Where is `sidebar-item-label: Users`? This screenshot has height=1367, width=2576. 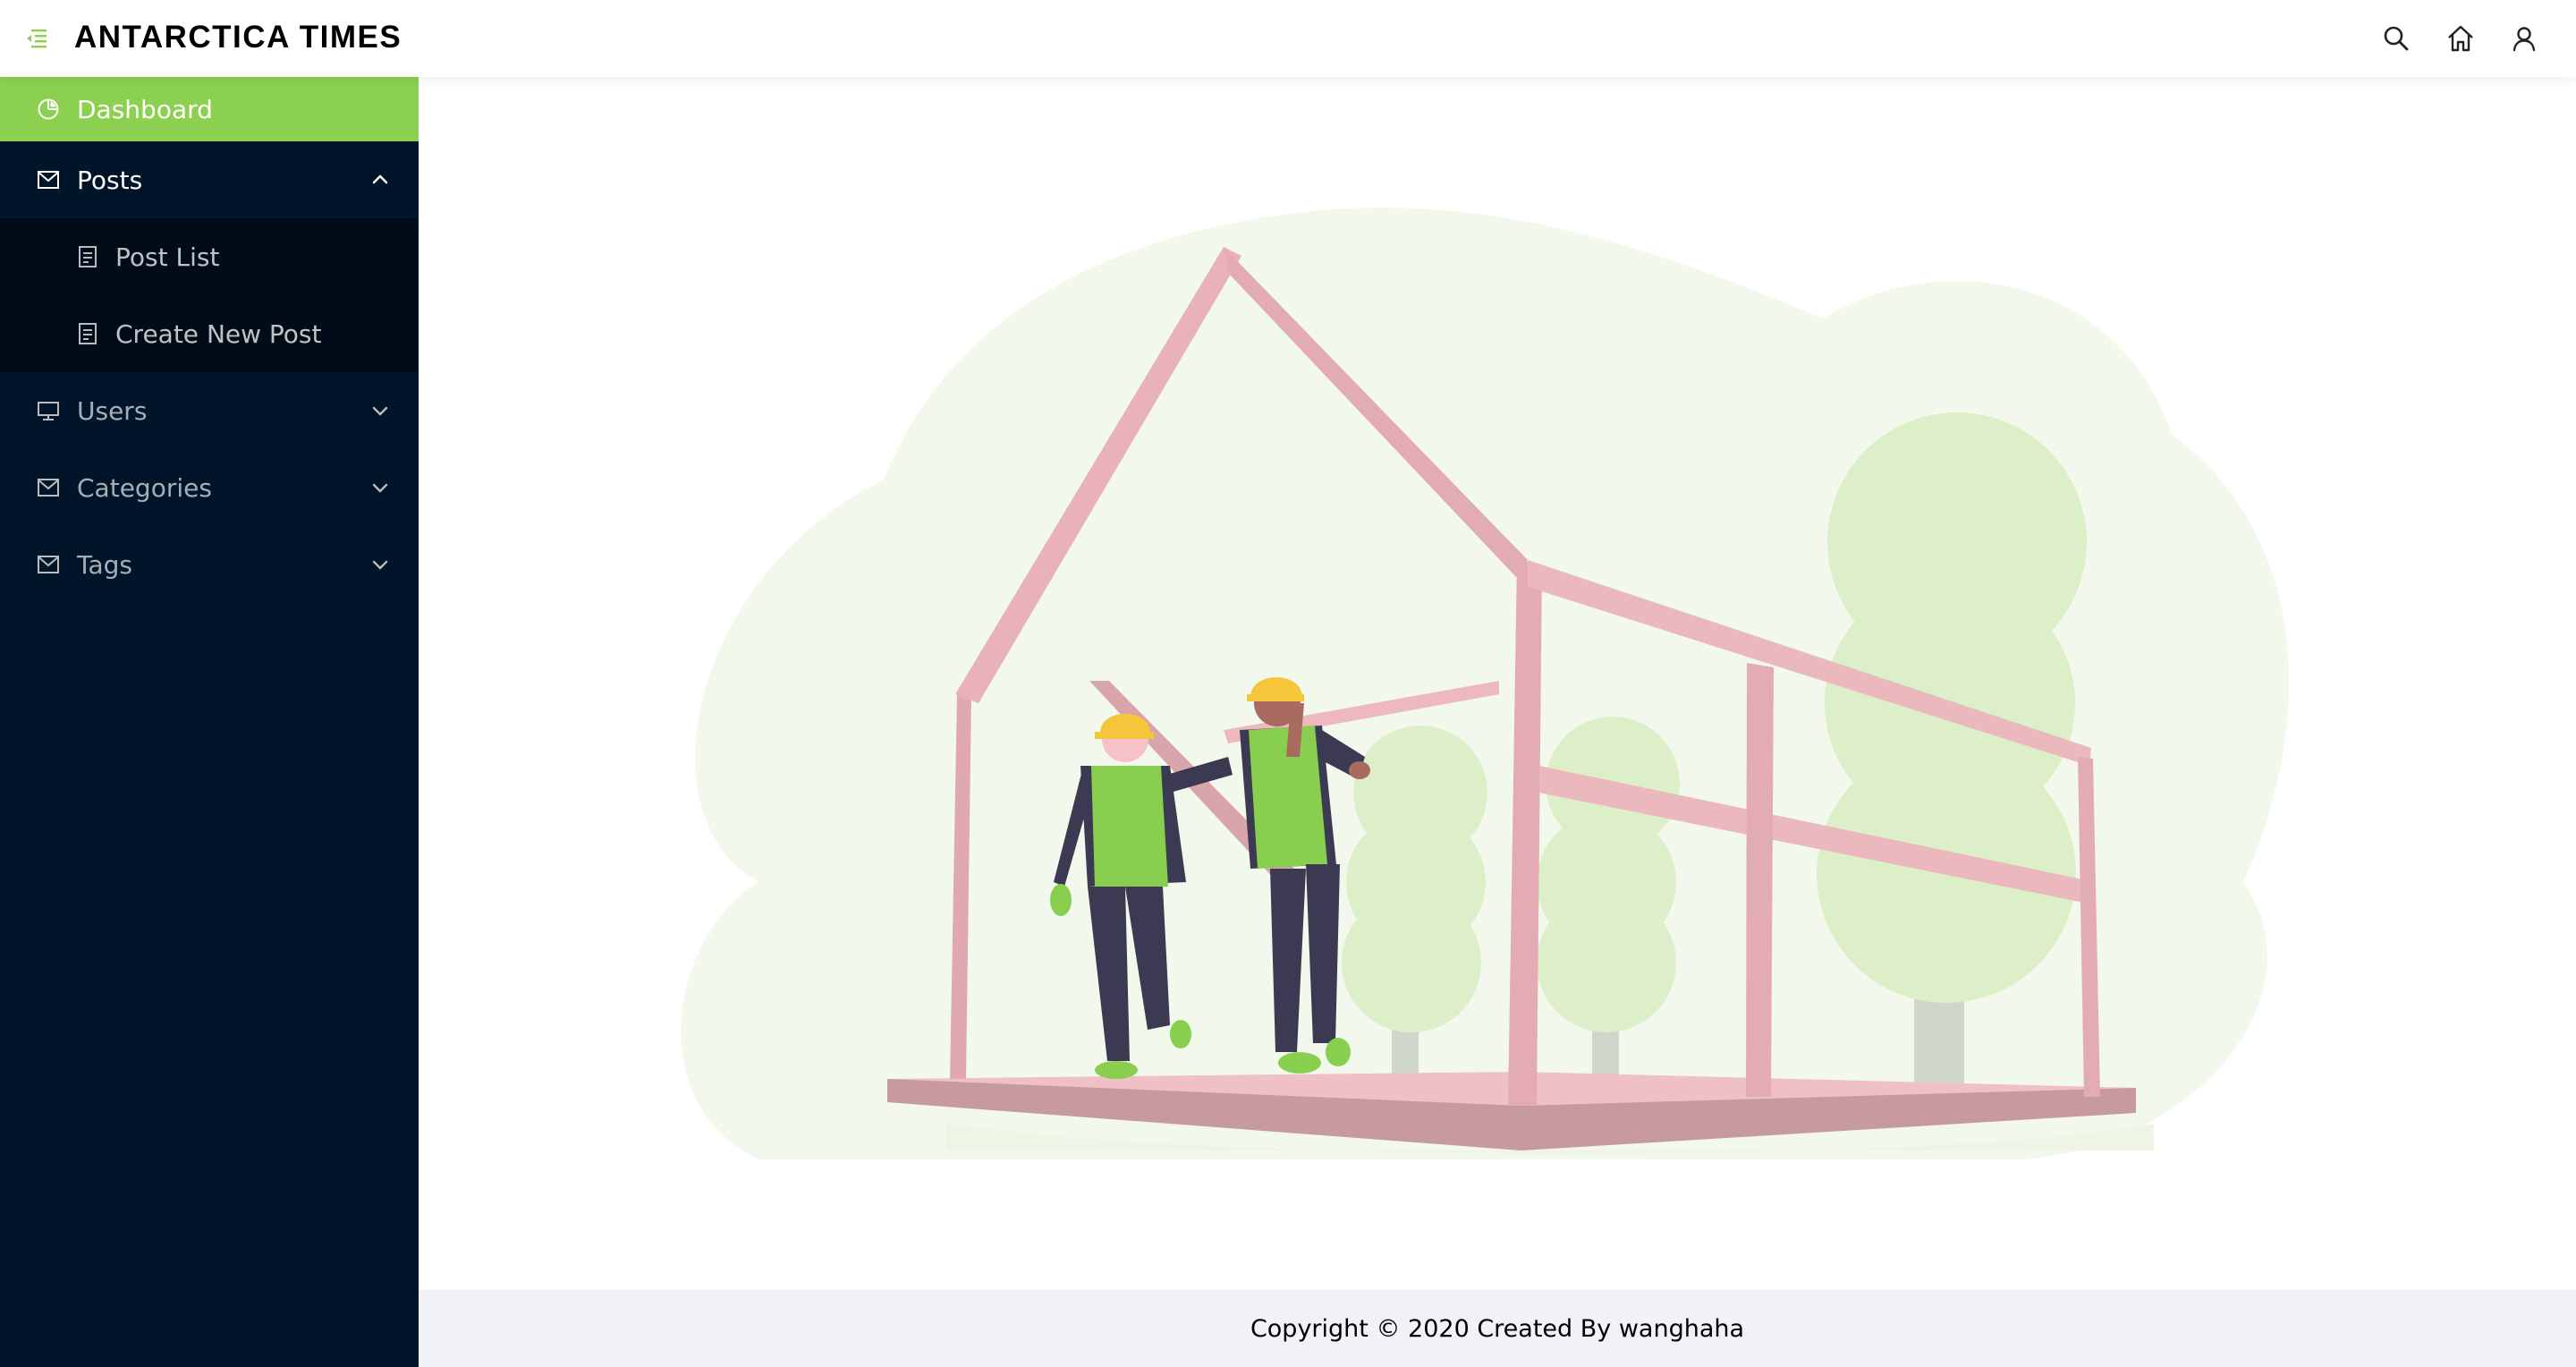
sidebar-item-label: Users is located at coordinates (112, 410).